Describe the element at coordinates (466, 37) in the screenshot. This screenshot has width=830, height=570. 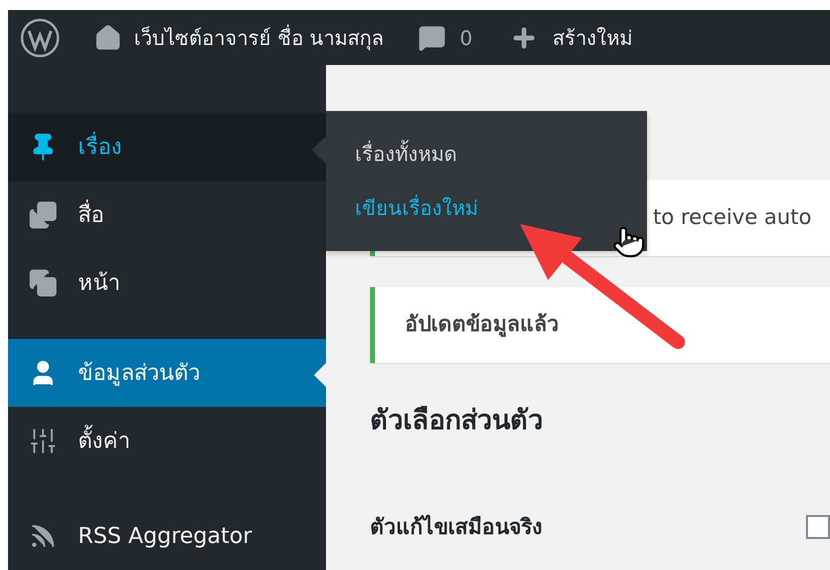
I see `comment-count: 0` at that location.